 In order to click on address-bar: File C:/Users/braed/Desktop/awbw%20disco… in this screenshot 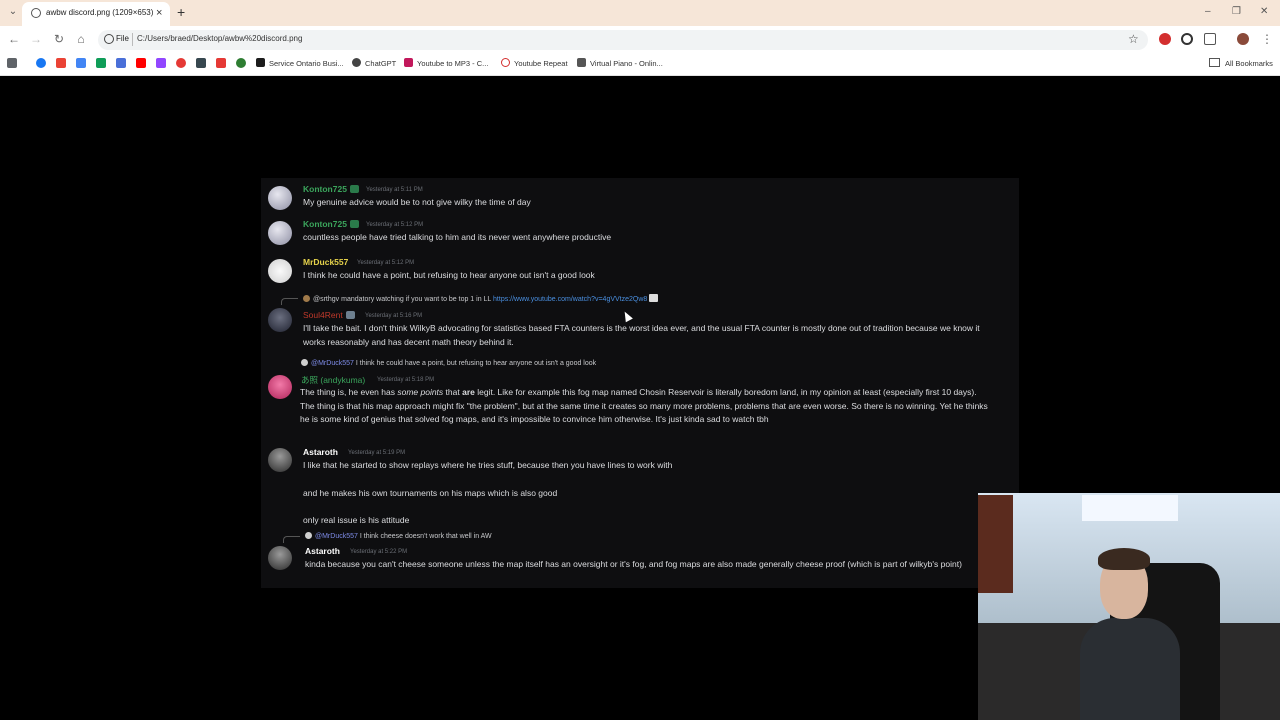, I will do `click(623, 40)`.